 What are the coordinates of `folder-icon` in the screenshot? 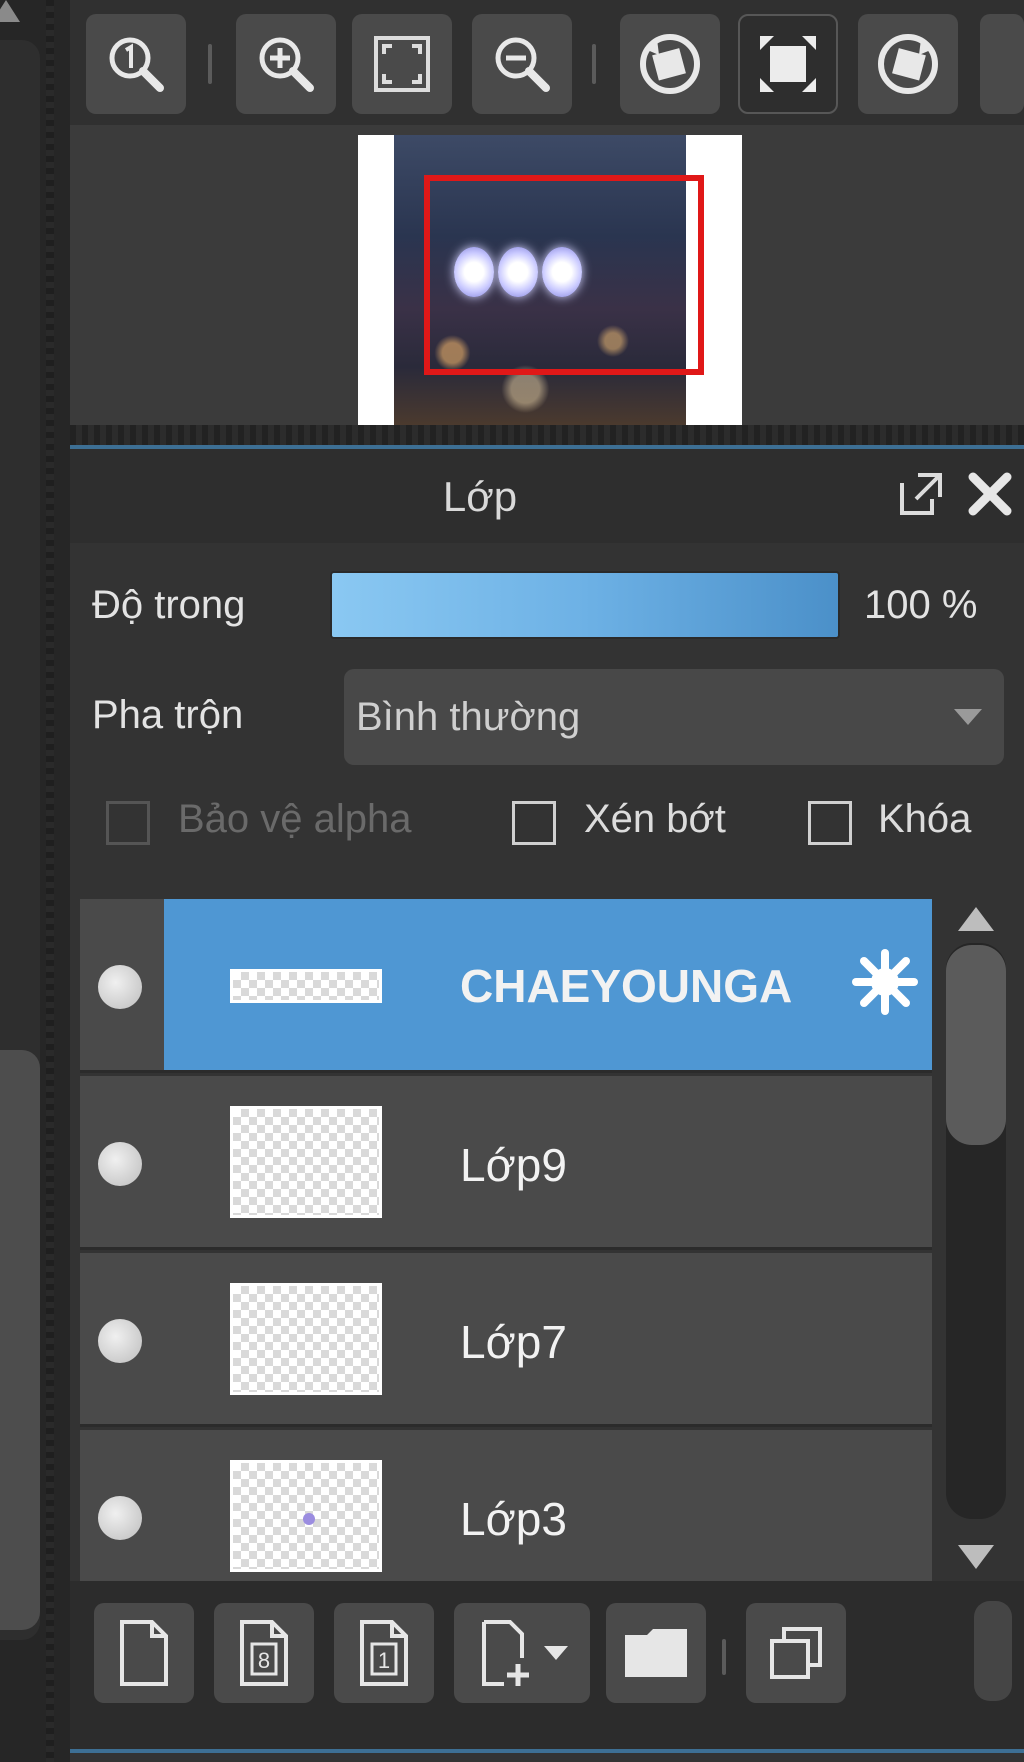 It's located at (656, 1653).